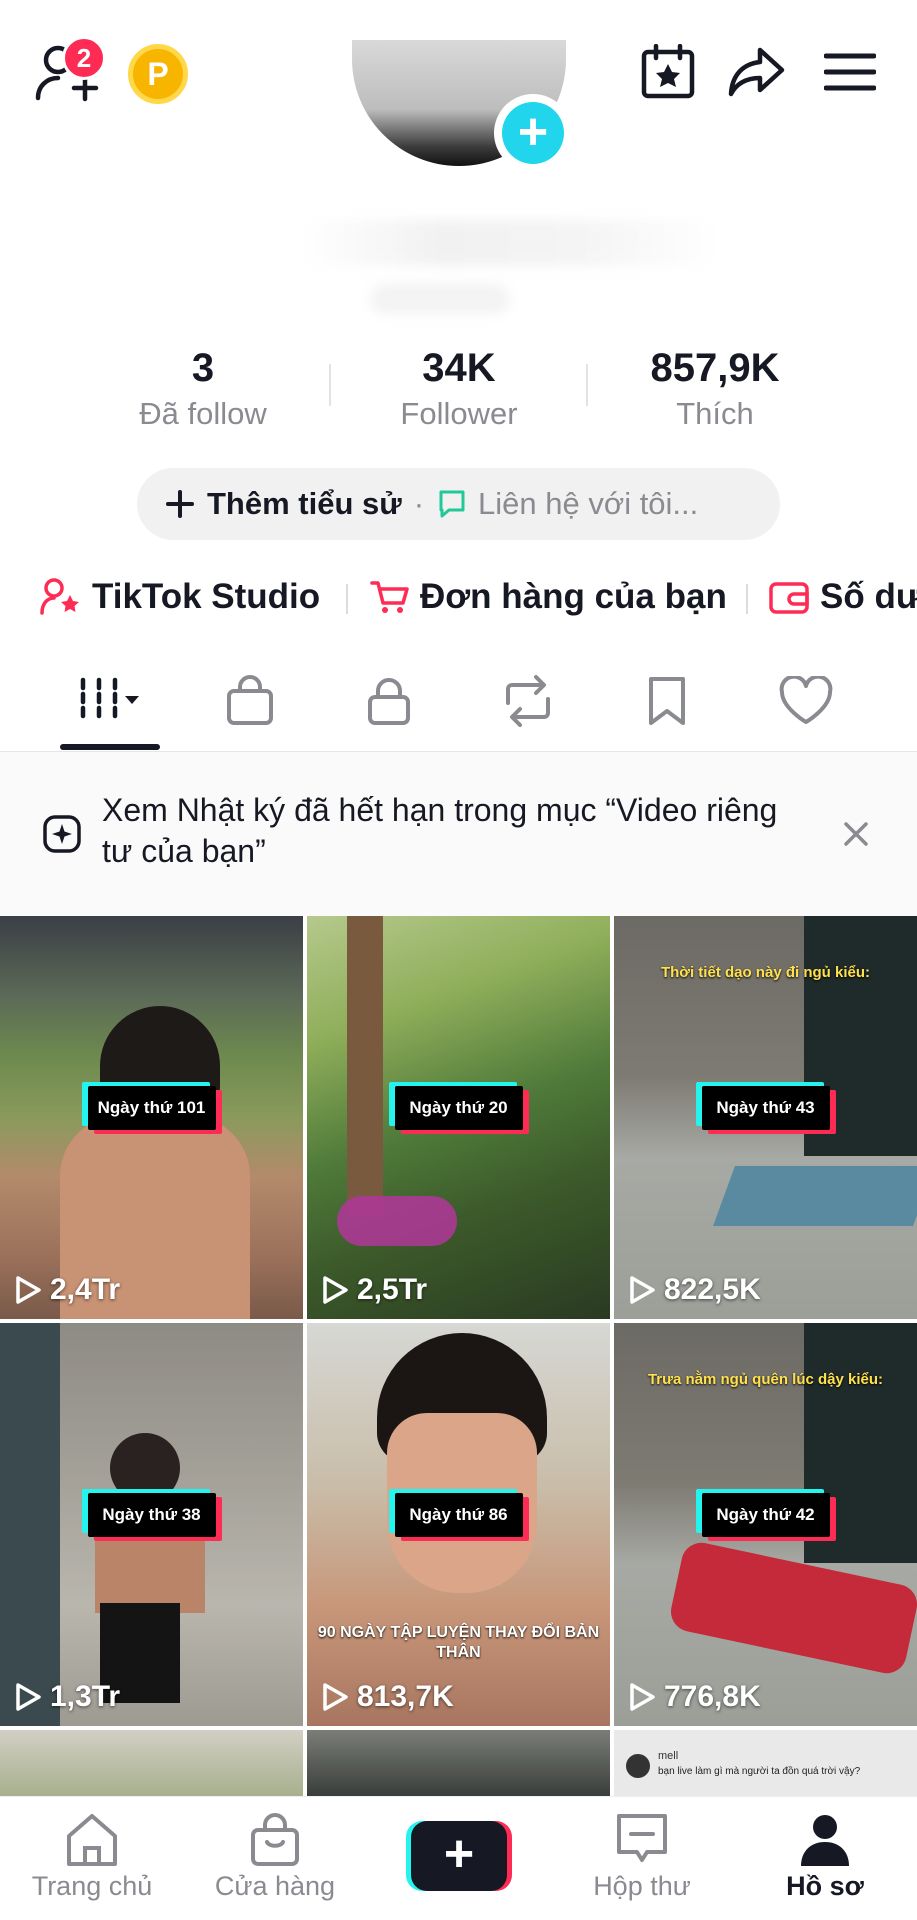  I want to click on stat-value: 34K, so click(459, 368).